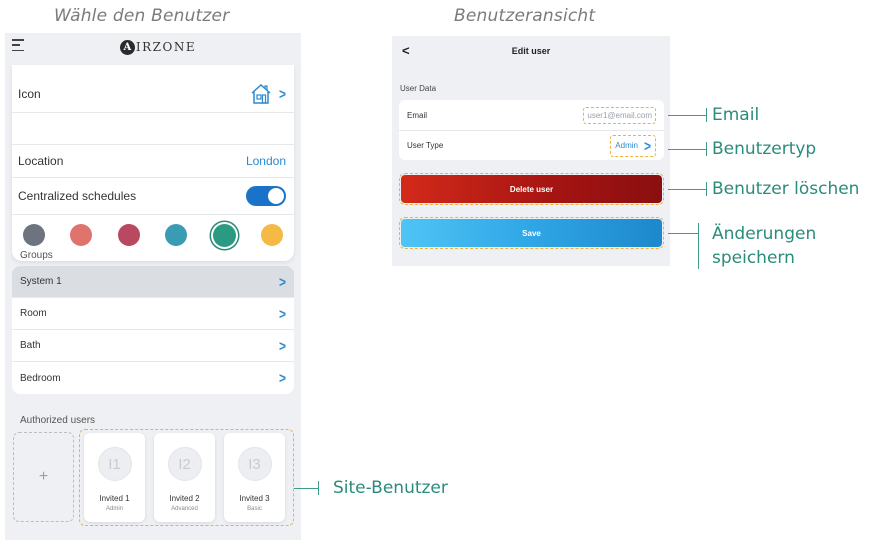 This screenshot has width=884, height=540. What do you see at coordinates (764, 234) in the screenshot?
I see `callout-save-line-1: Änderungen` at bounding box center [764, 234].